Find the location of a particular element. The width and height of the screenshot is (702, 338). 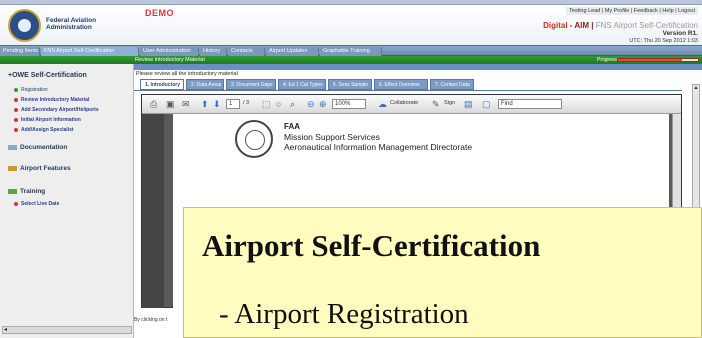

tab-graphable-training: Graphable Training is located at coordinates (351, 51).